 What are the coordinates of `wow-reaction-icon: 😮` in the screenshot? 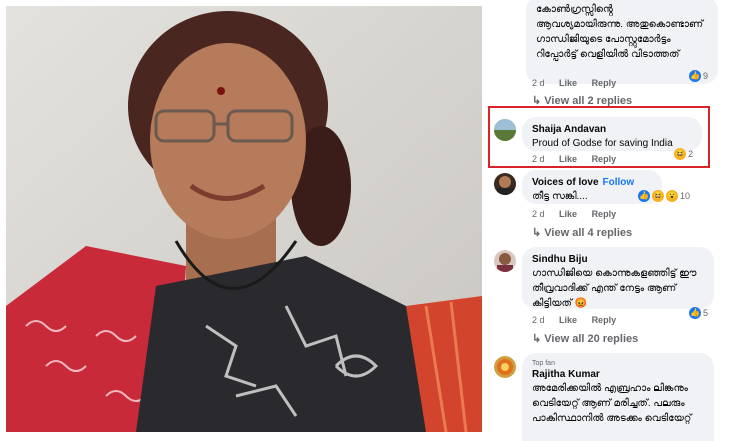 It's located at (672, 196).